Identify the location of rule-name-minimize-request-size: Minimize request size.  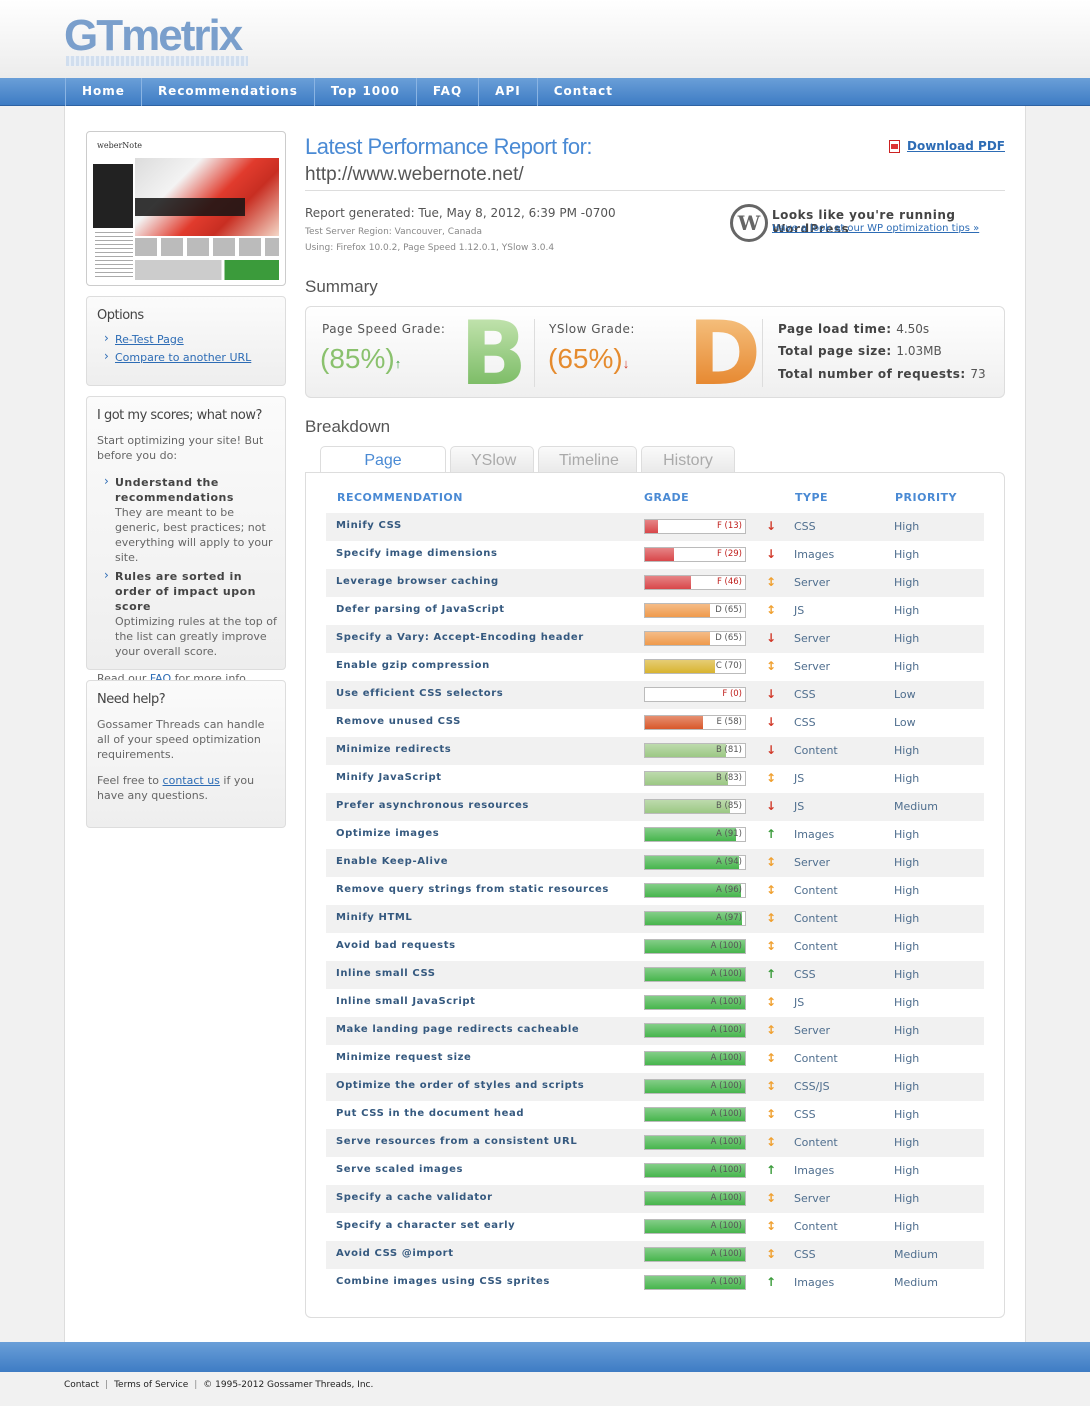
(403, 1057).